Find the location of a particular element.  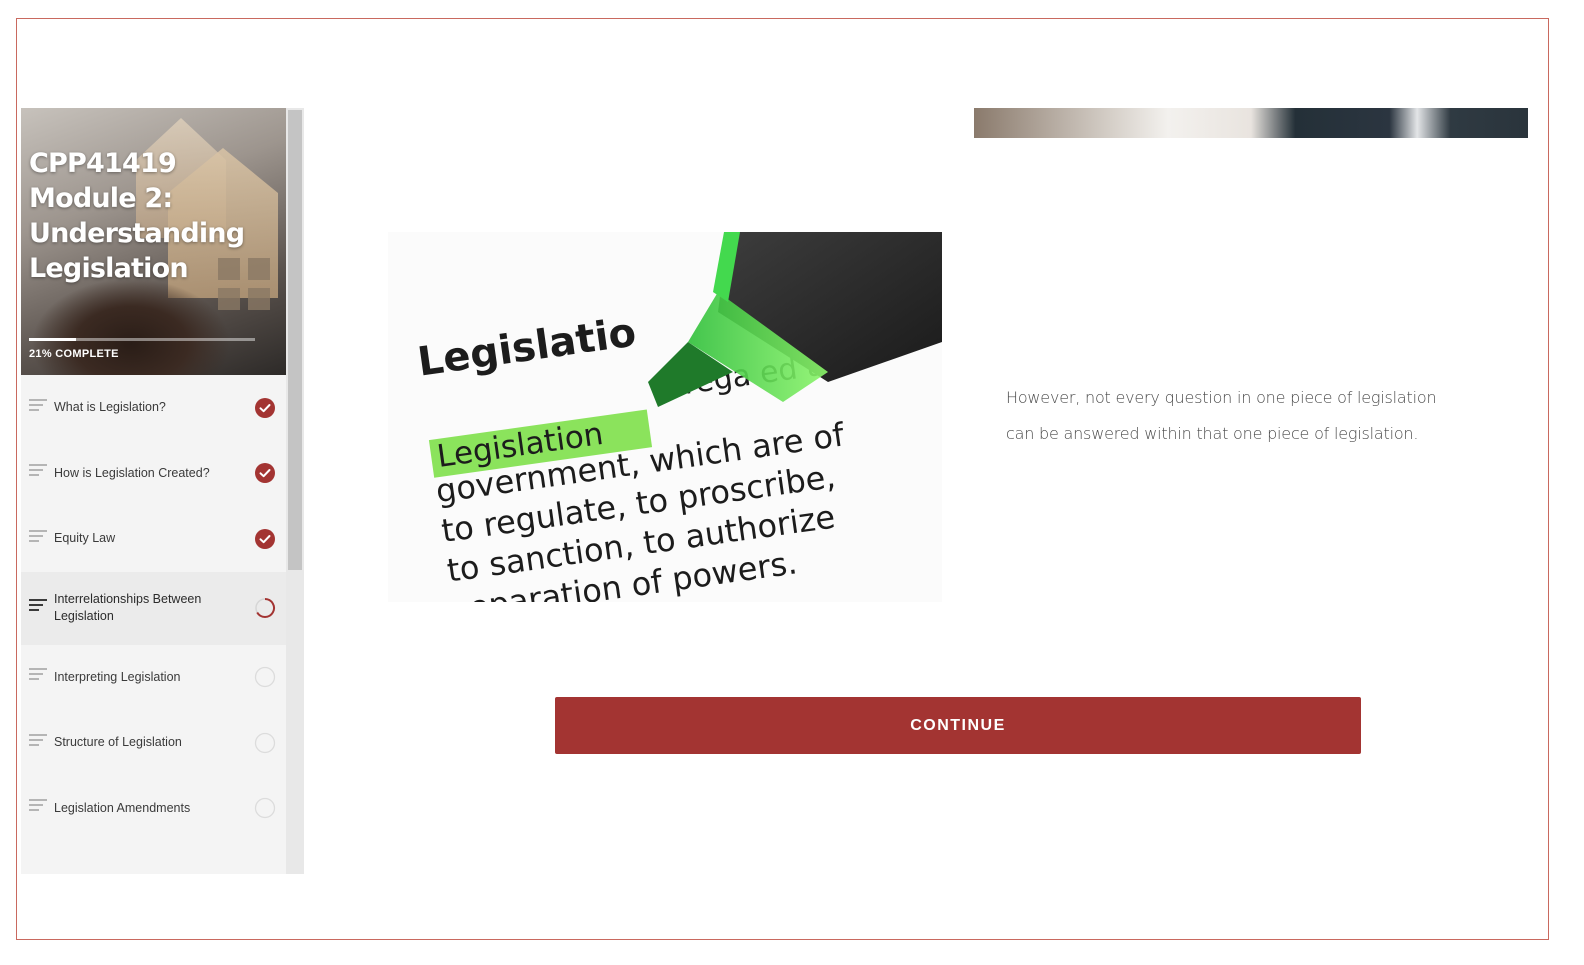

lesson-label: Structure of Legislation is located at coordinates (118, 742).